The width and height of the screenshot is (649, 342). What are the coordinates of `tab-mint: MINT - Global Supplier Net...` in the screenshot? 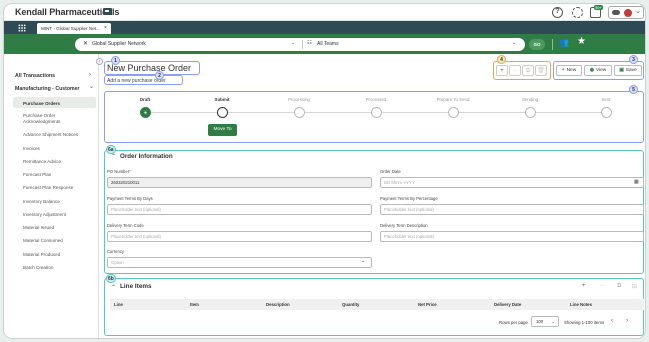 It's located at (74, 28).